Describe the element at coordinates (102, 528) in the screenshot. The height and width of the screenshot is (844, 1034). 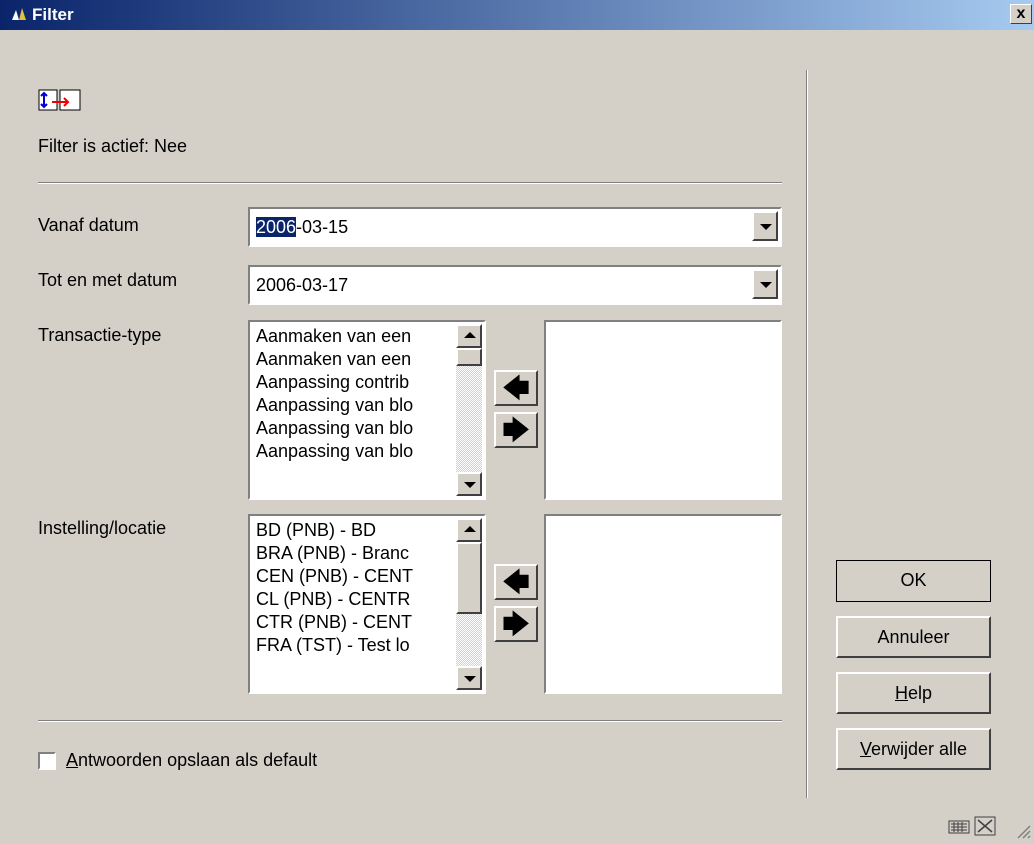
I see `location-label: Instelling/locatie` at that location.